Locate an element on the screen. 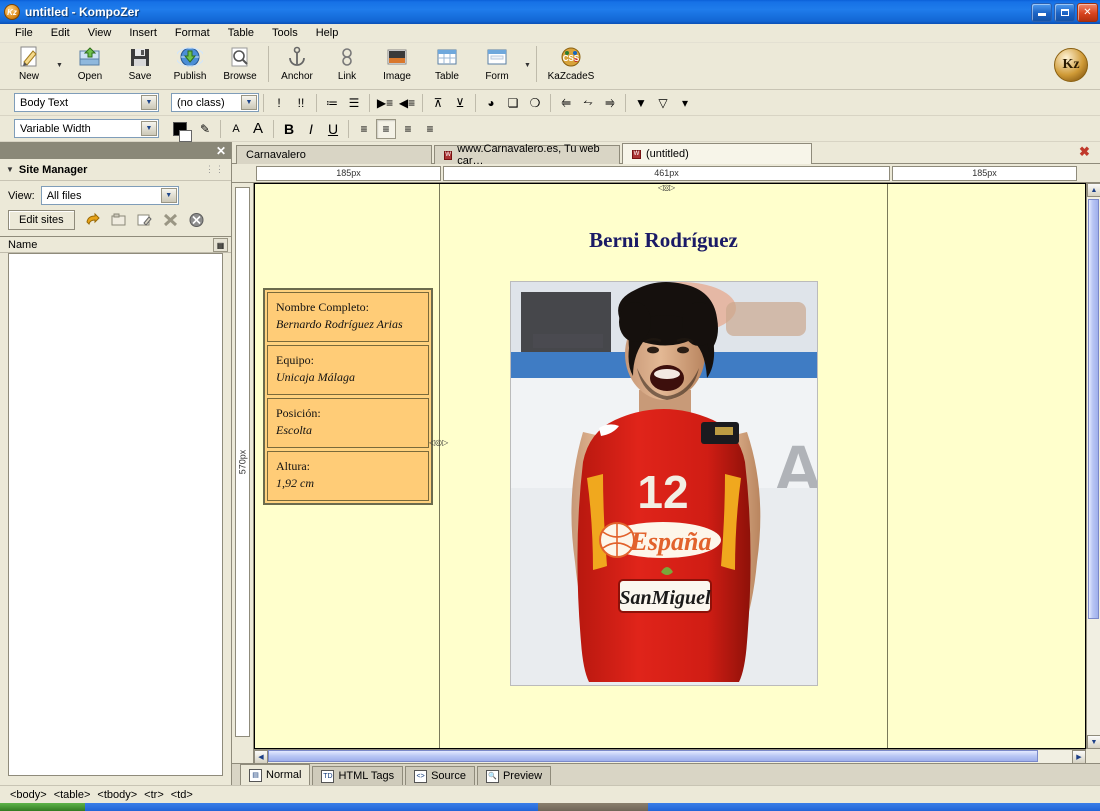 This screenshot has width=1100, height=811. column-resize-handle: ◁◎▷ is located at coordinates (666, 189).